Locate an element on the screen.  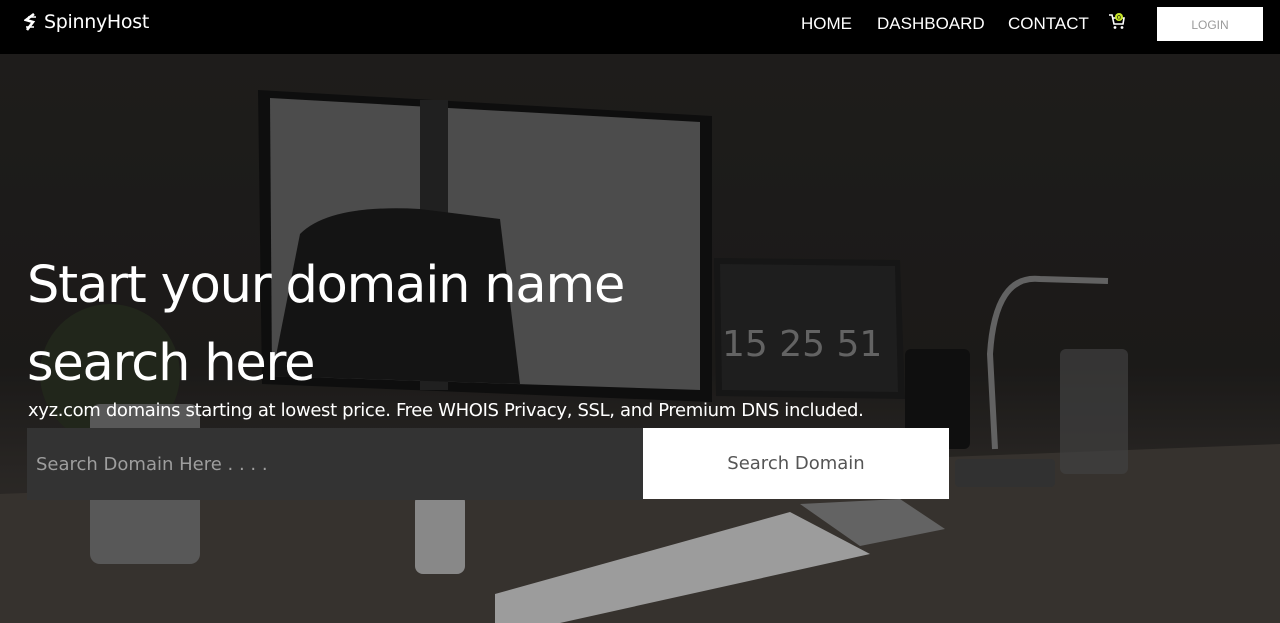
hero-headline-line2: search here is located at coordinates (171, 363).